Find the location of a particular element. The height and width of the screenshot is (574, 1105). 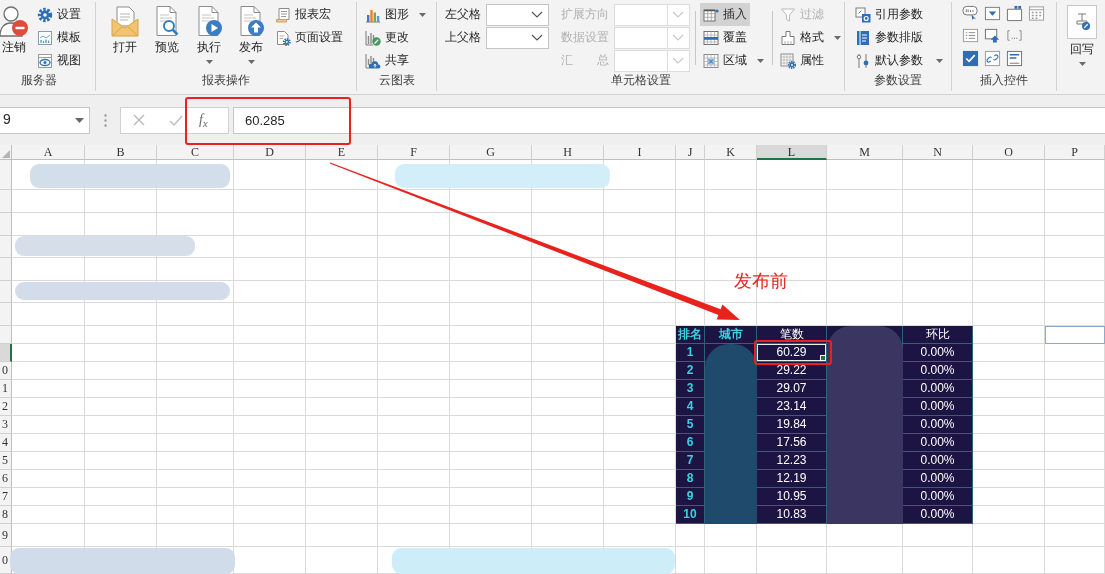

column-header: P is located at coordinates (1075, 152).